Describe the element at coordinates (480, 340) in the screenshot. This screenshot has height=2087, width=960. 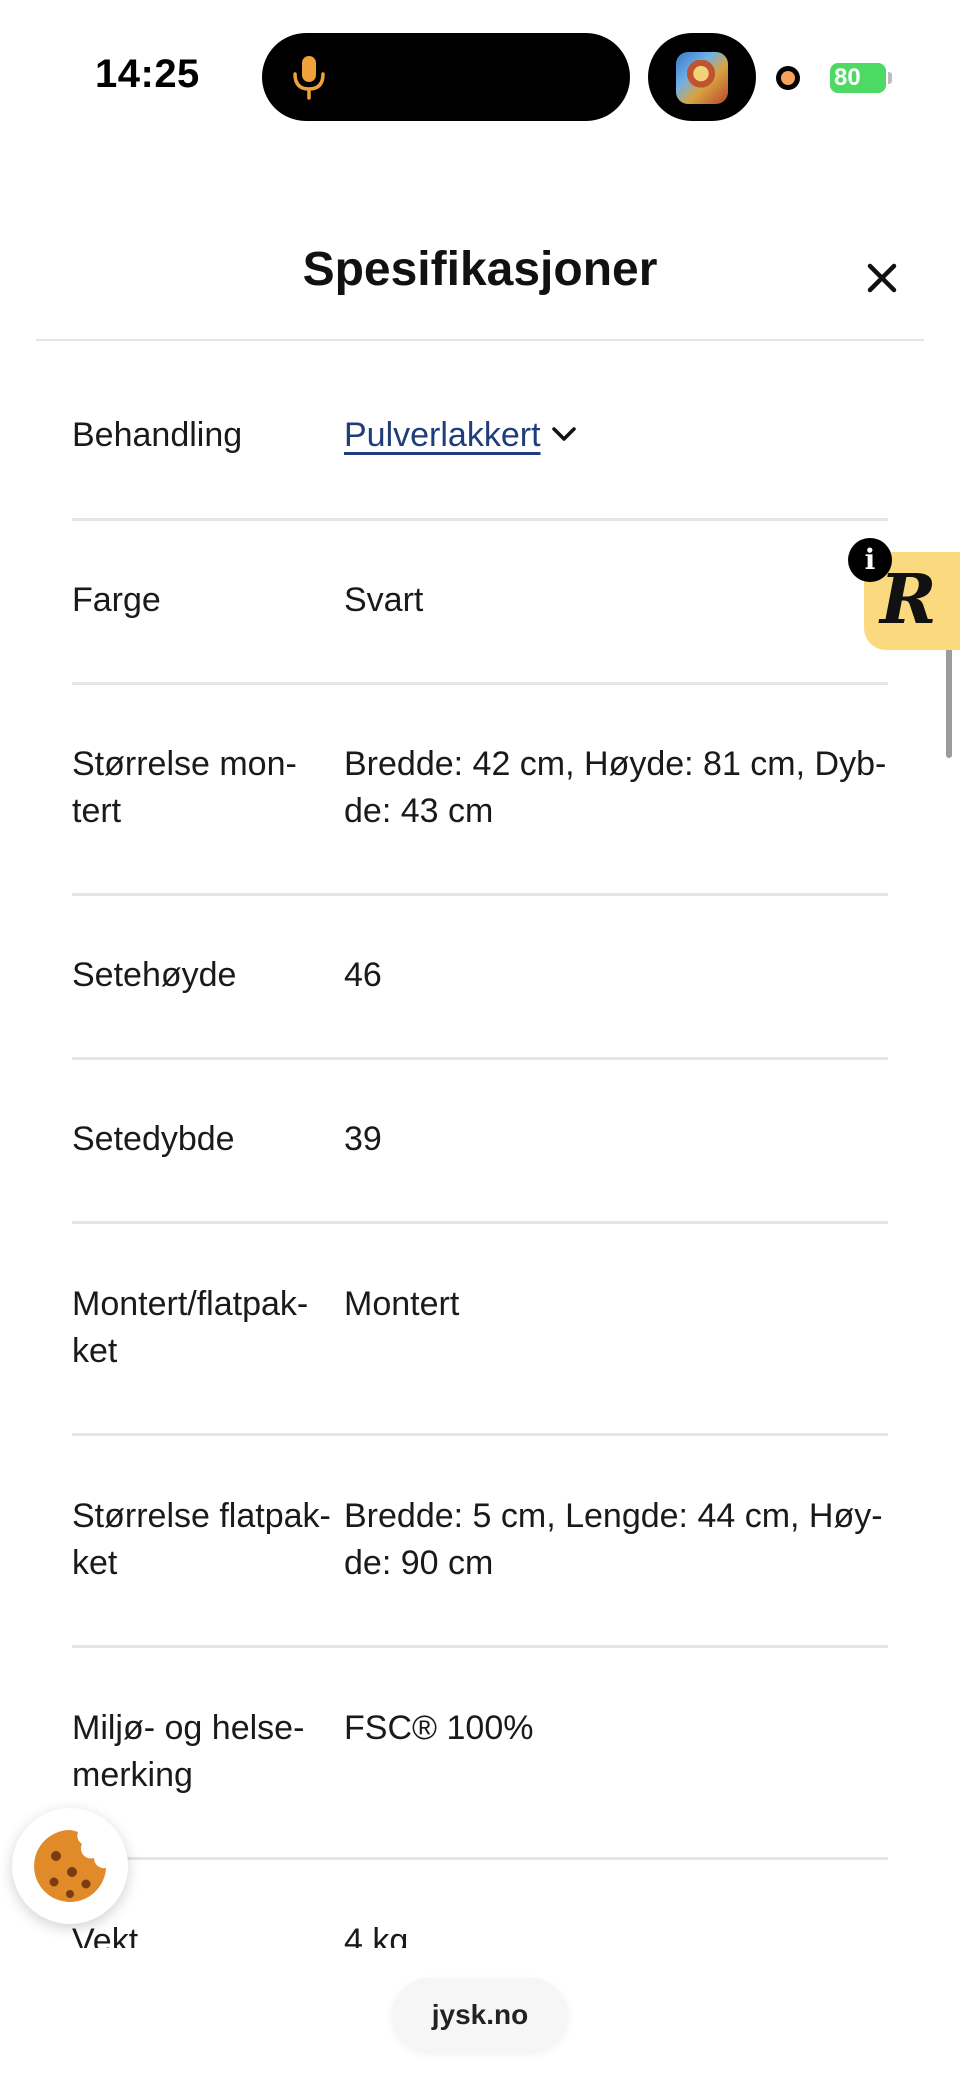
I see `header-divider` at that location.